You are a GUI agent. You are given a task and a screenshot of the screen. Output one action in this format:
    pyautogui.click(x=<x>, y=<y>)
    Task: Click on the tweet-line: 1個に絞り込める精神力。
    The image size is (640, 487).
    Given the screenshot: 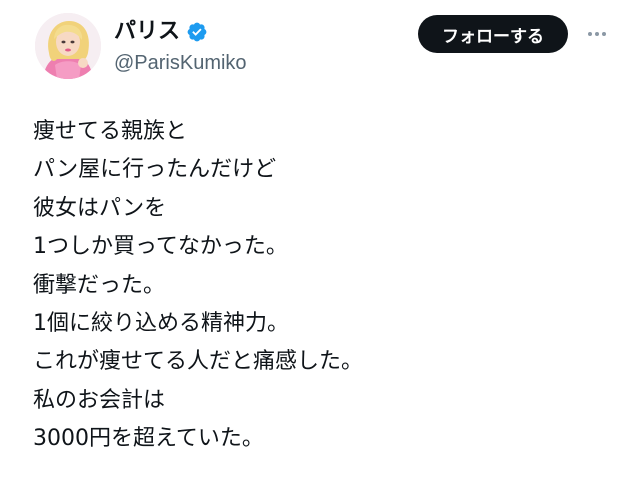 What is the action you would take?
    pyautogui.click(x=161, y=324)
    